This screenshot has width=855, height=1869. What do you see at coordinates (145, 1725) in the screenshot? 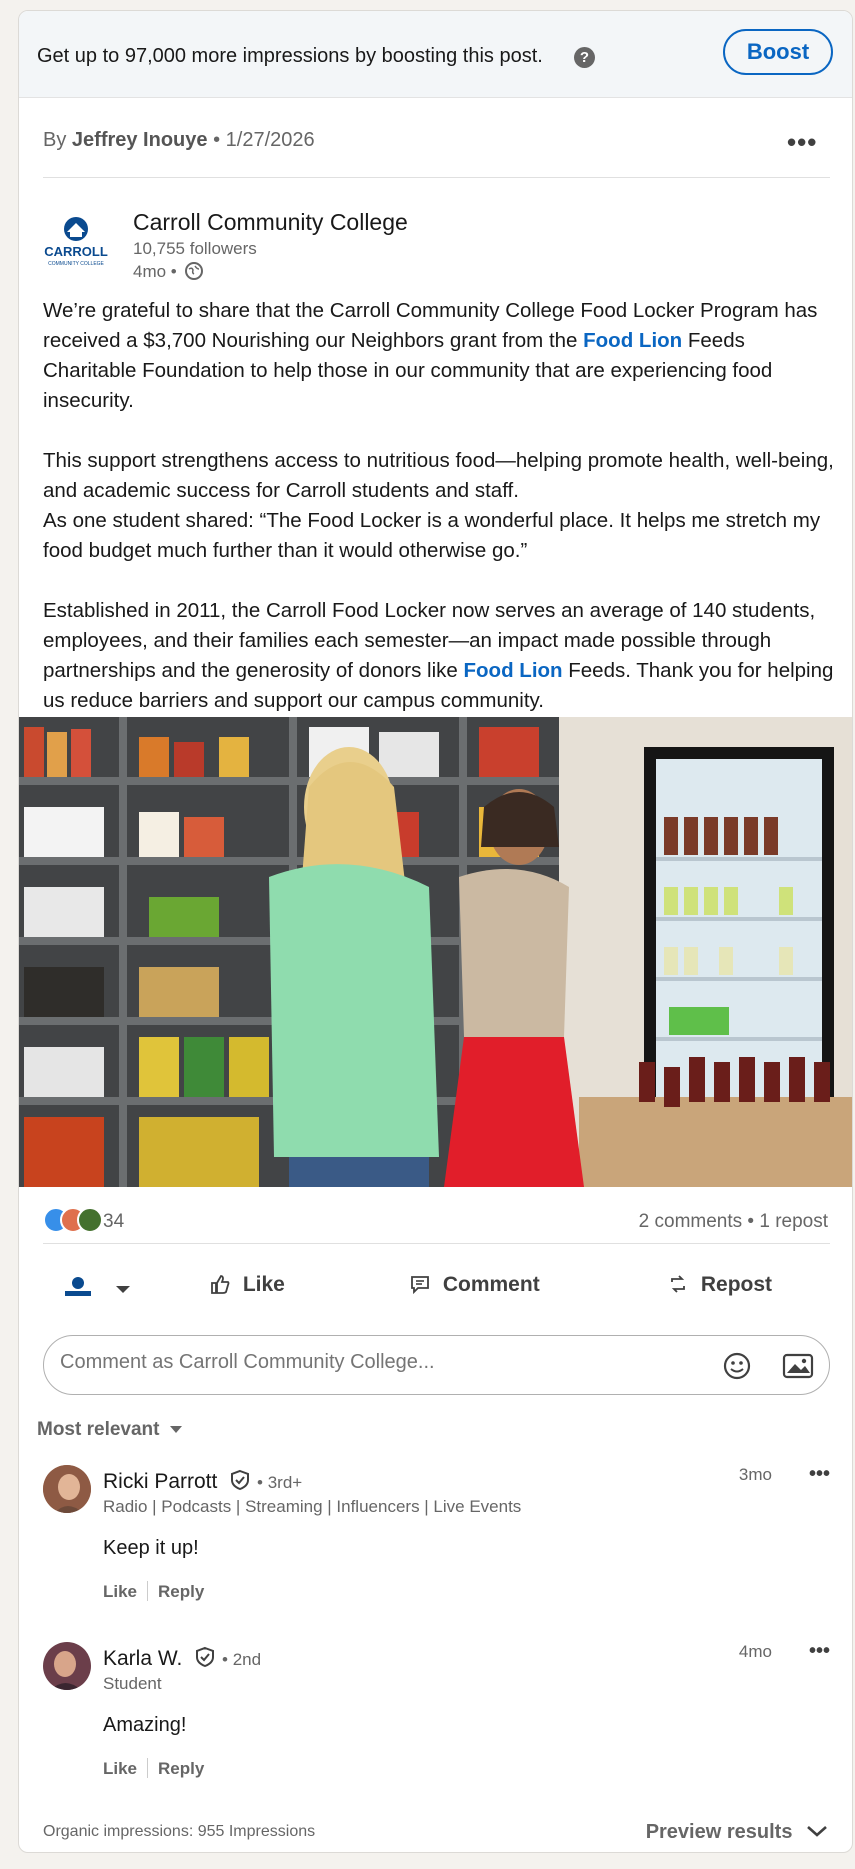
I see `comment-text: Amazing!` at bounding box center [145, 1725].